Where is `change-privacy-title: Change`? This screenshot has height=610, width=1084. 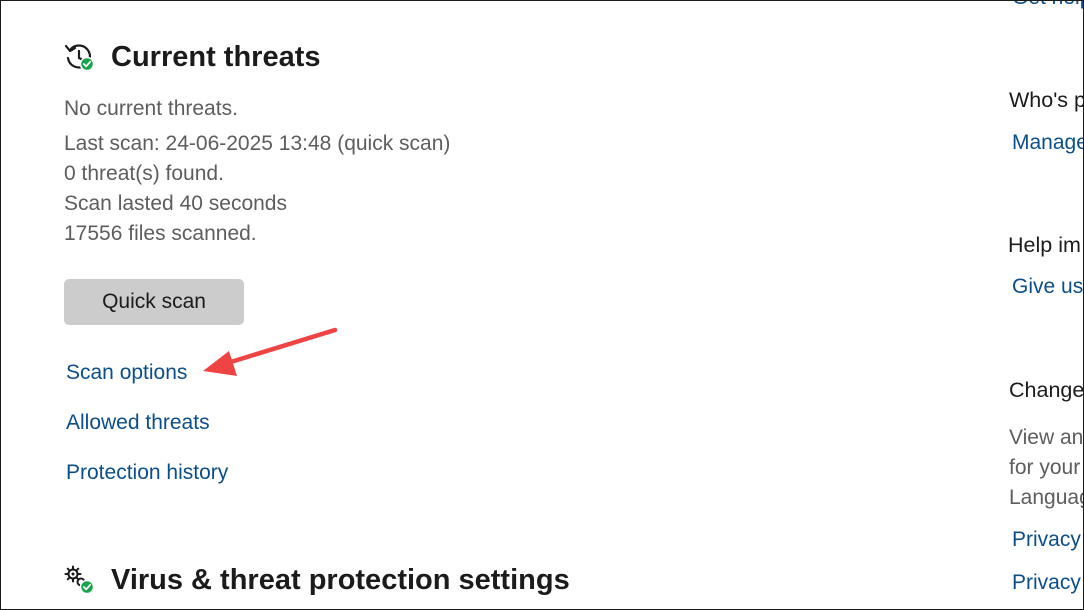 change-privacy-title: Change is located at coordinates (1046, 390).